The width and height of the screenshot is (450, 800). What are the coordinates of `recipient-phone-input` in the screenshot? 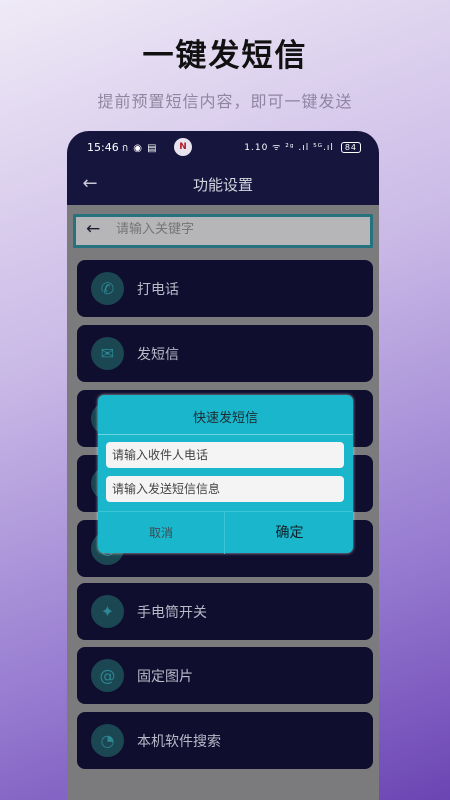 It's located at (225, 455).